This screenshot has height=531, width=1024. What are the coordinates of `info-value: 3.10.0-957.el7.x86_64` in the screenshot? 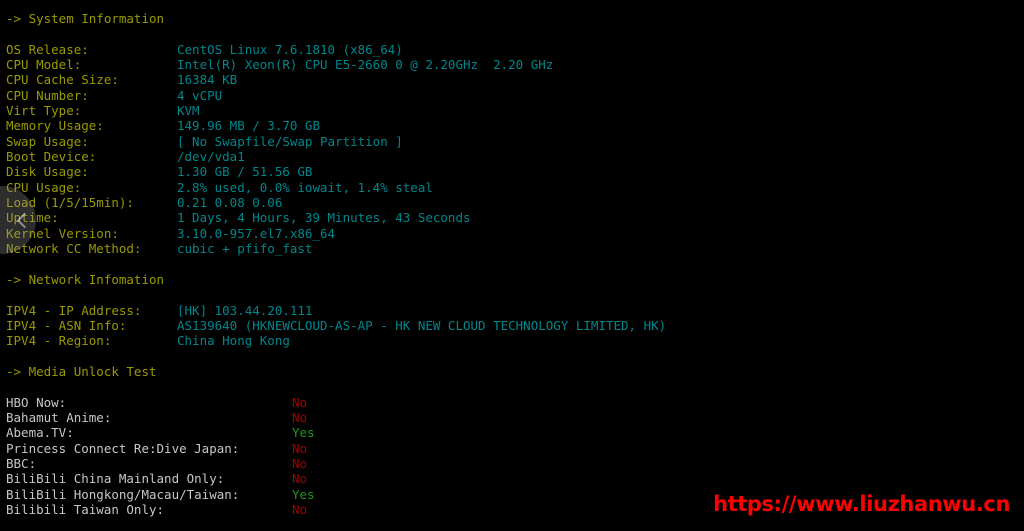 It's located at (256, 233).